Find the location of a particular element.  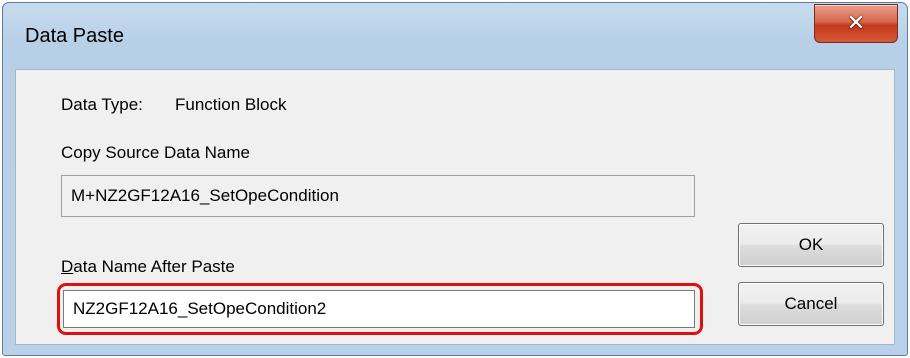

data-type-value: Function Block is located at coordinates (231, 104).